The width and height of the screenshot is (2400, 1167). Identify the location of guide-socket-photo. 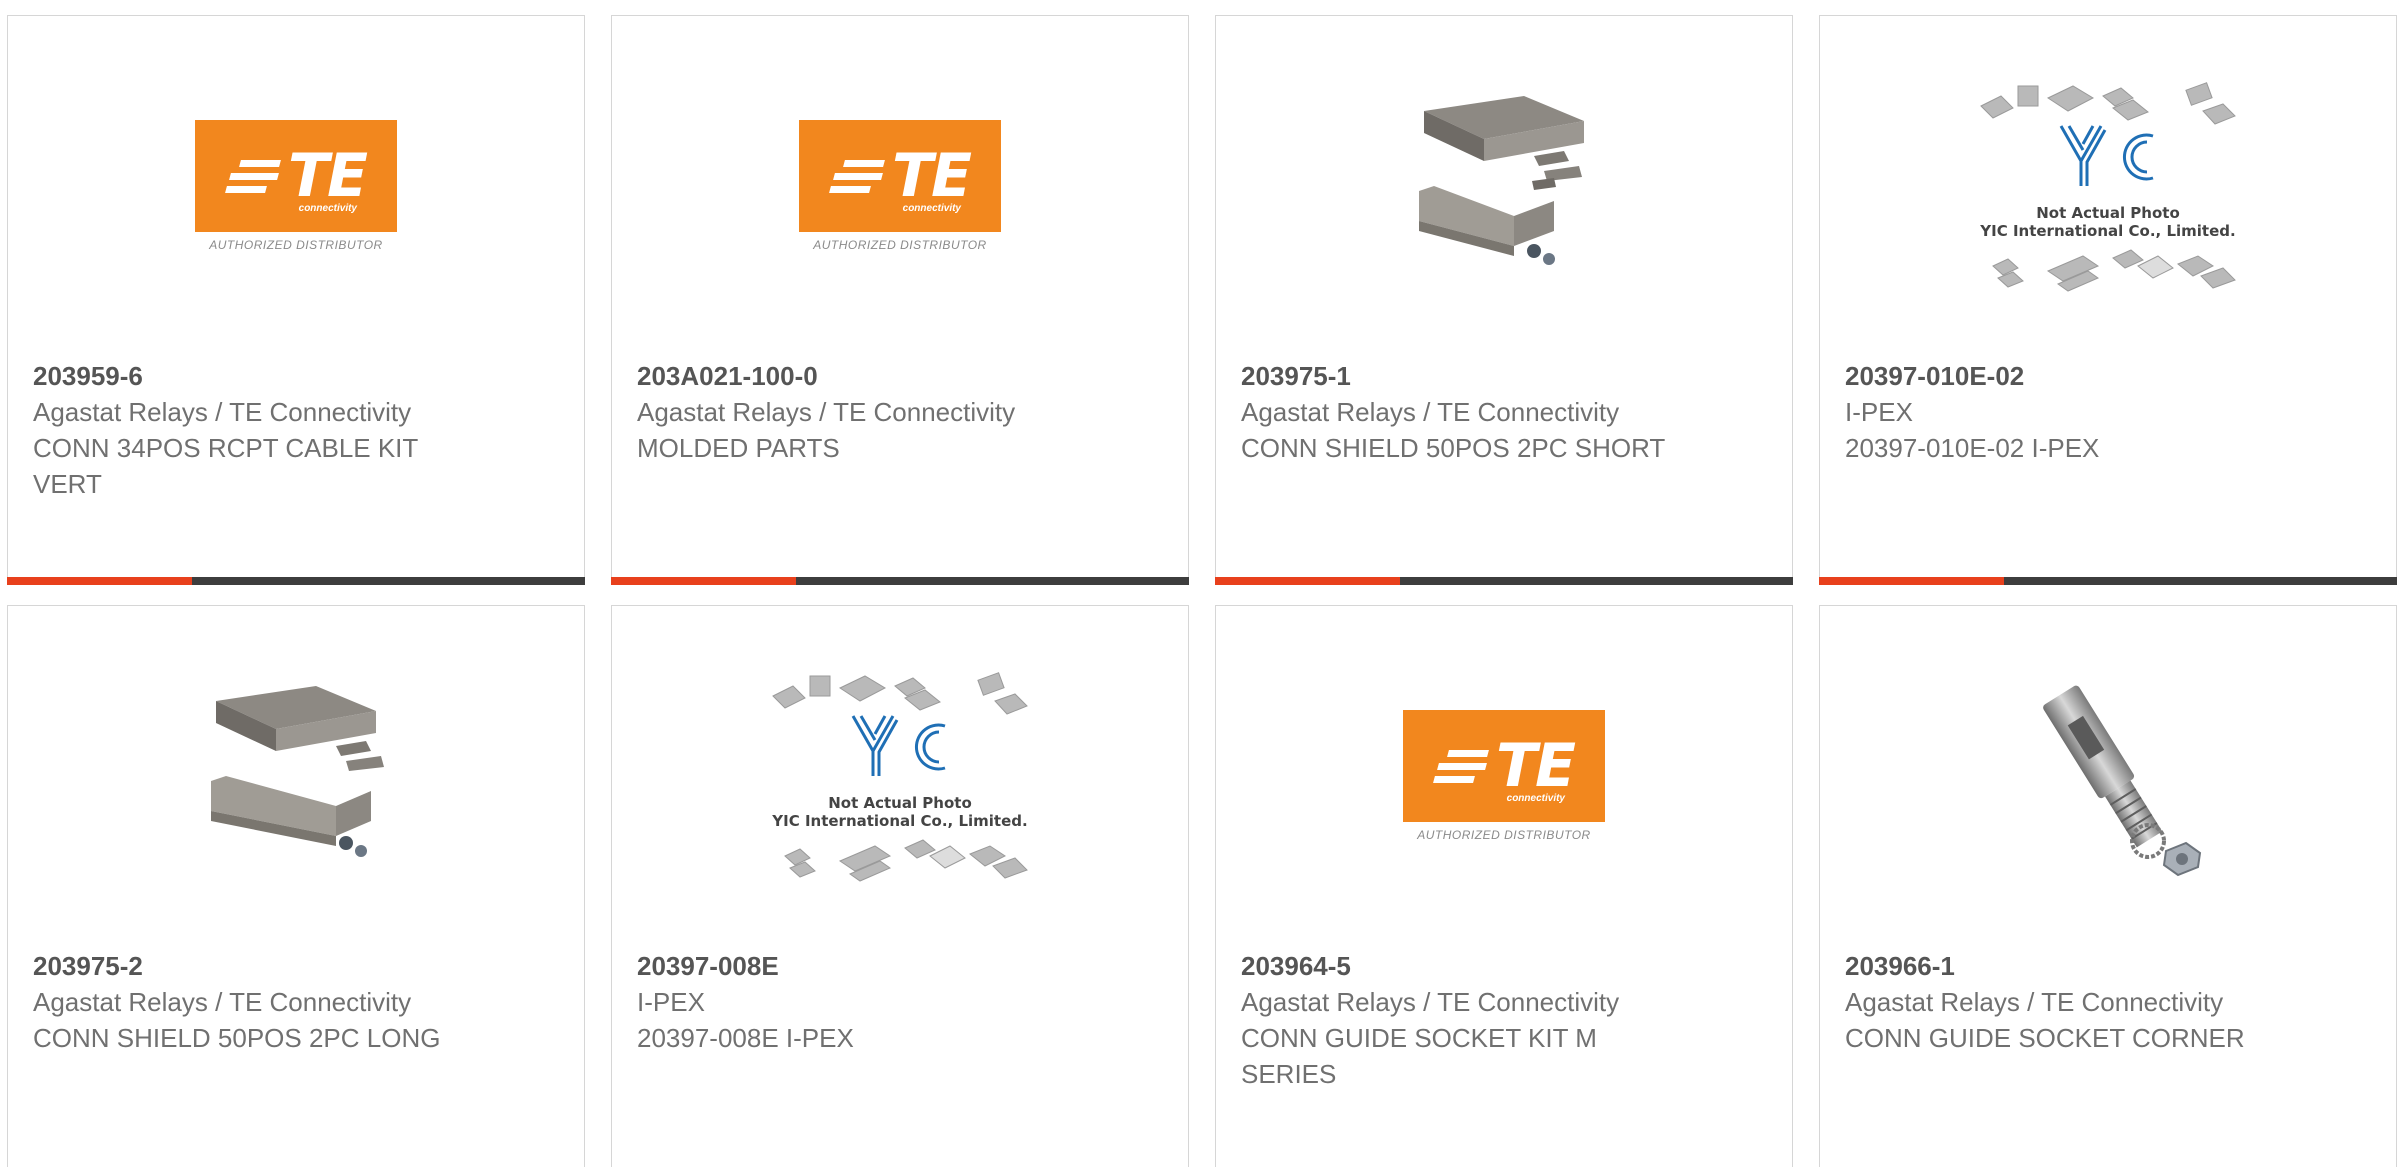
(2122, 781).